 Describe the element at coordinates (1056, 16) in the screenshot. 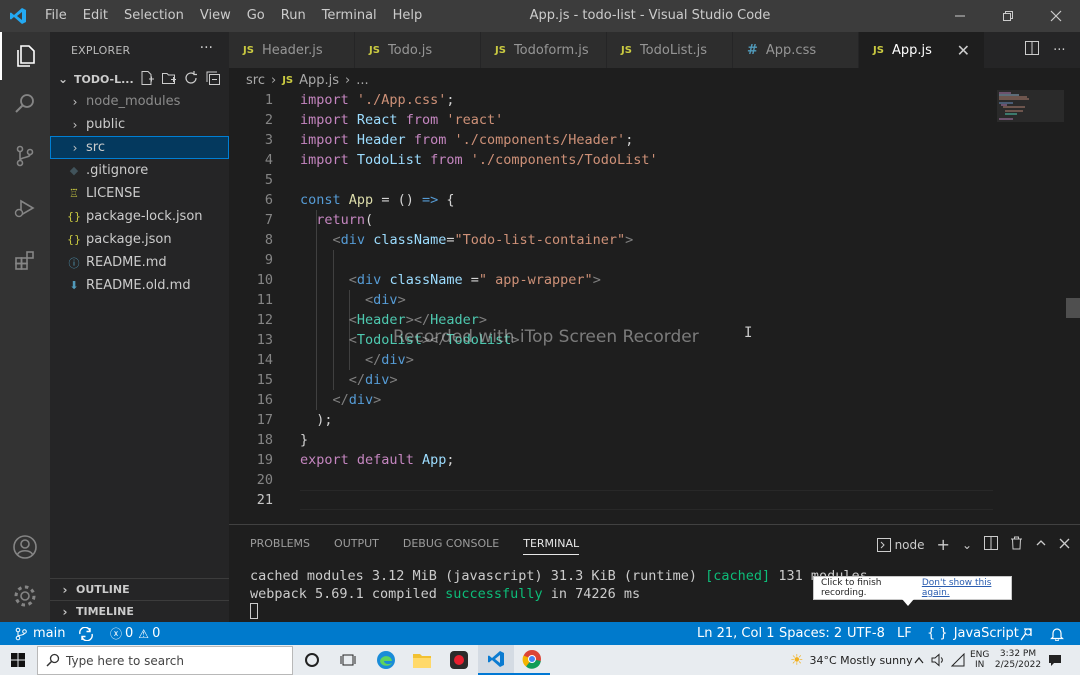

I see `close-window-button` at that location.